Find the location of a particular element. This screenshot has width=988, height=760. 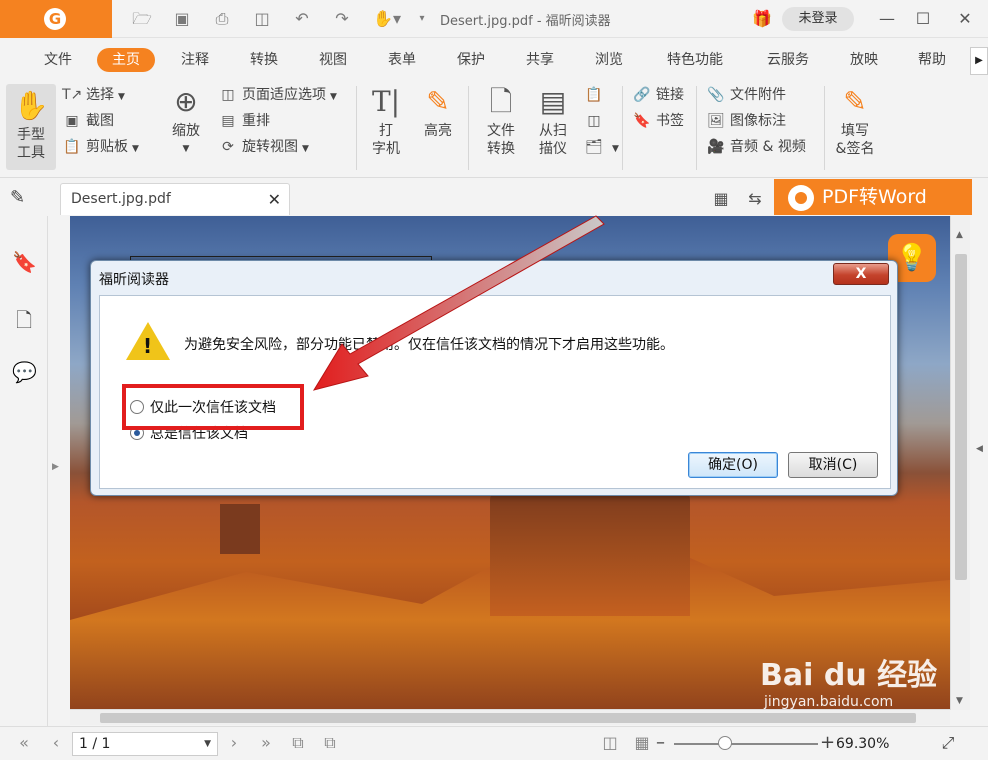

from-scanner-button: ▤ 从扫 描仪 is located at coordinates (553, 121).